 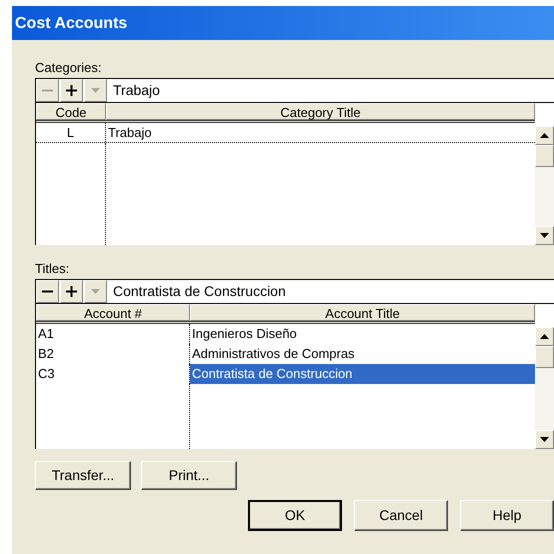 I want to click on column-header: Category Title, so click(x=320, y=111).